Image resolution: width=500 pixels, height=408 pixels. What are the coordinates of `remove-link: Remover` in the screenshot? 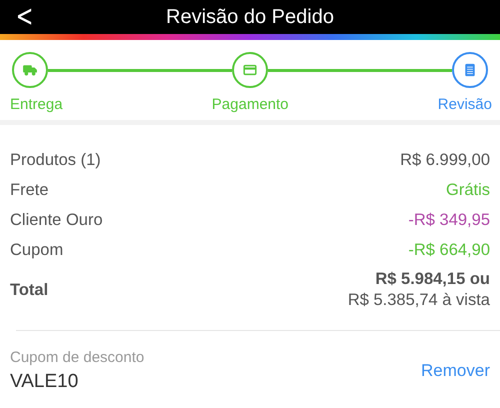 It's located at (455, 371).